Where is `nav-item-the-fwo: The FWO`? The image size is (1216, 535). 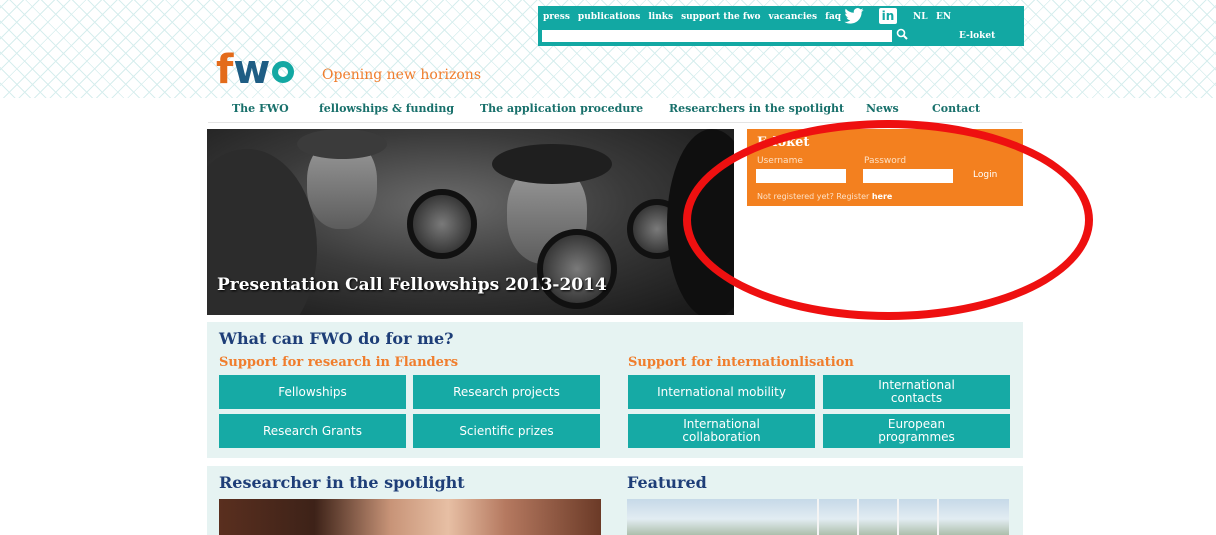 nav-item-the-fwo: The FWO is located at coordinates (260, 108).